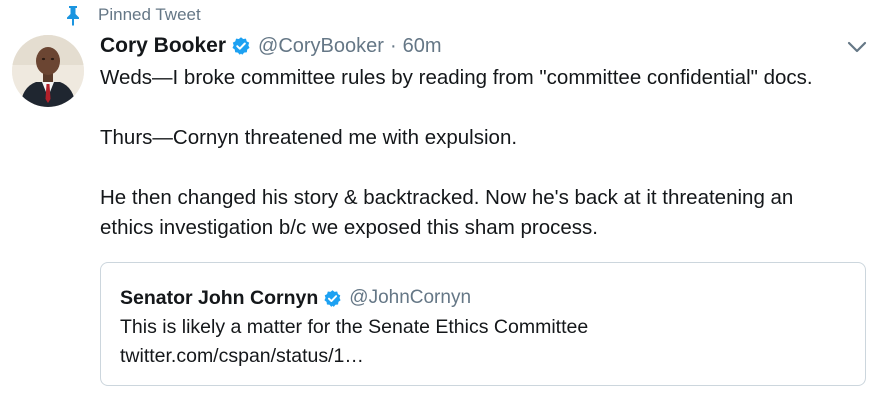  What do you see at coordinates (410, 297) in the screenshot?
I see `quoted-author-handle: @JohnCornyn` at bounding box center [410, 297].